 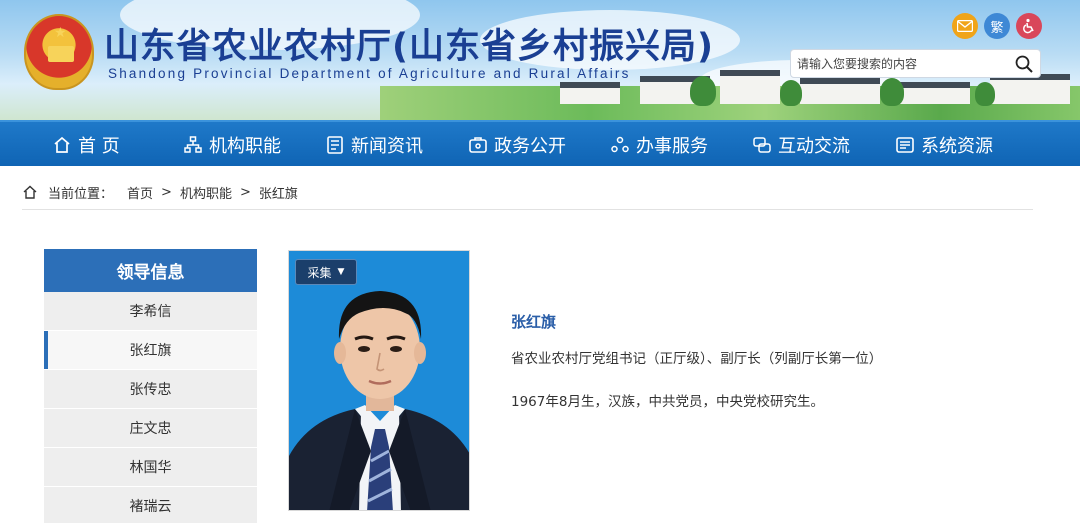 I want to click on service-icon, so click(x=620, y=144).